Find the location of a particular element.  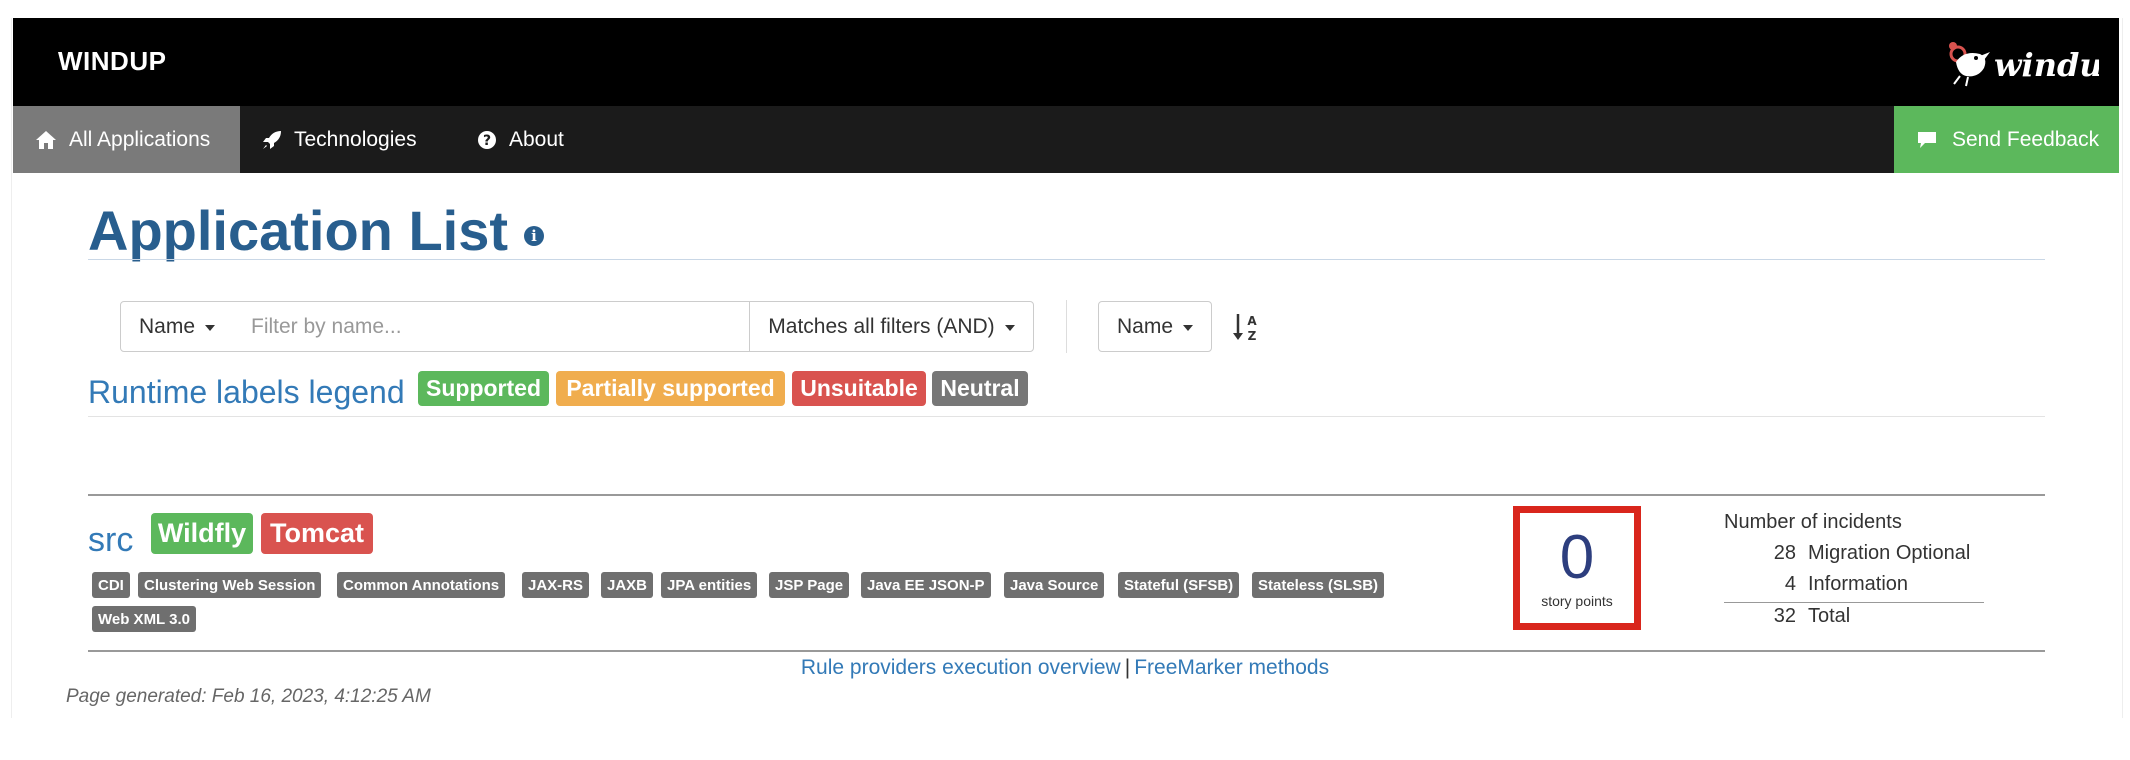

send-feedback-label: Send Feedback is located at coordinates (2026, 139).